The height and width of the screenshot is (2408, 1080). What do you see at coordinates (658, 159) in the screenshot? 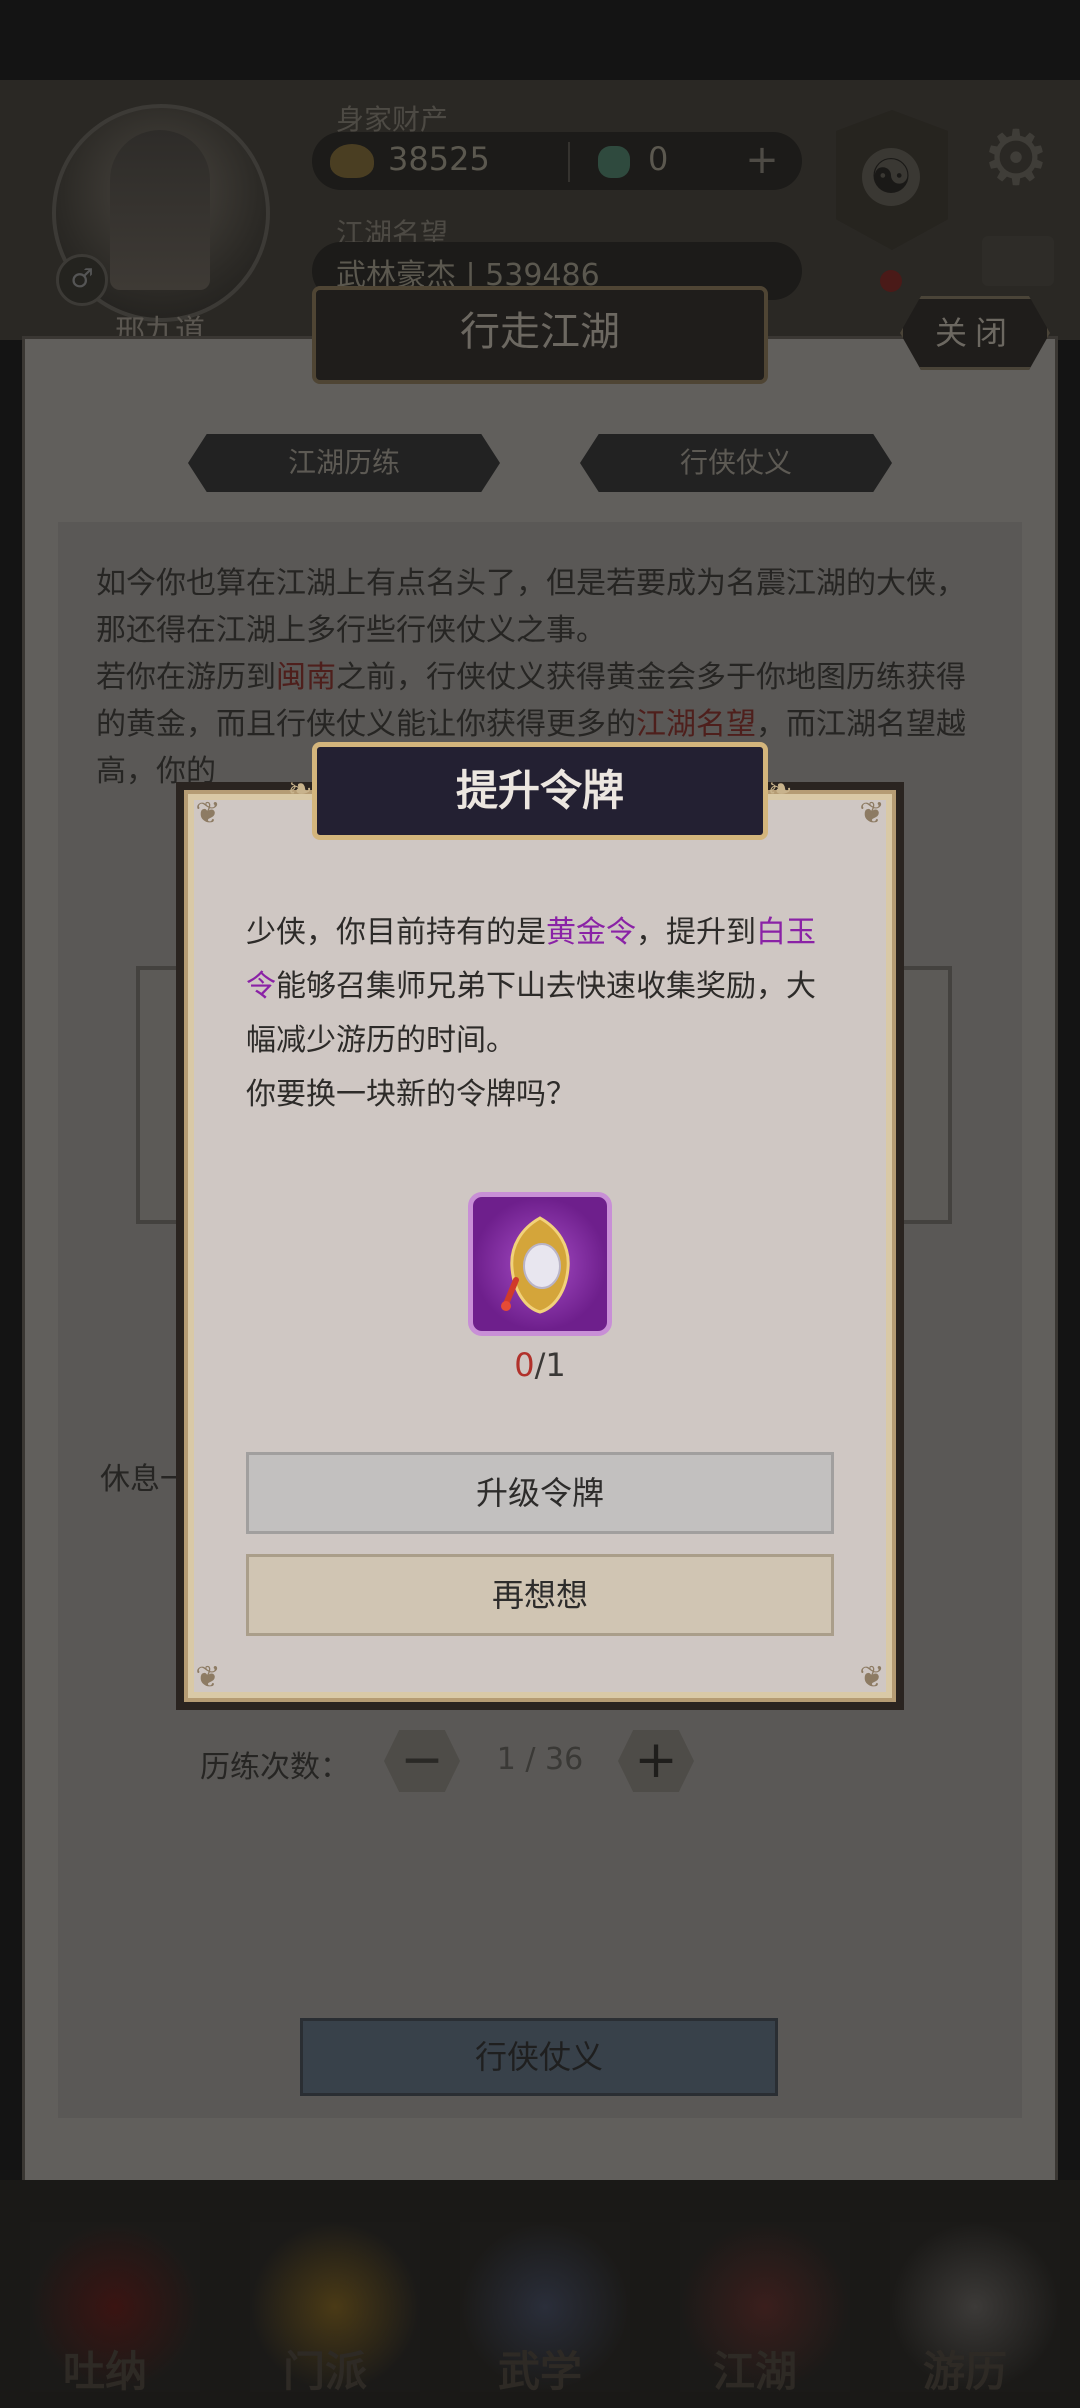
I see `jade-value: 0` at bounding box center [658, 159].